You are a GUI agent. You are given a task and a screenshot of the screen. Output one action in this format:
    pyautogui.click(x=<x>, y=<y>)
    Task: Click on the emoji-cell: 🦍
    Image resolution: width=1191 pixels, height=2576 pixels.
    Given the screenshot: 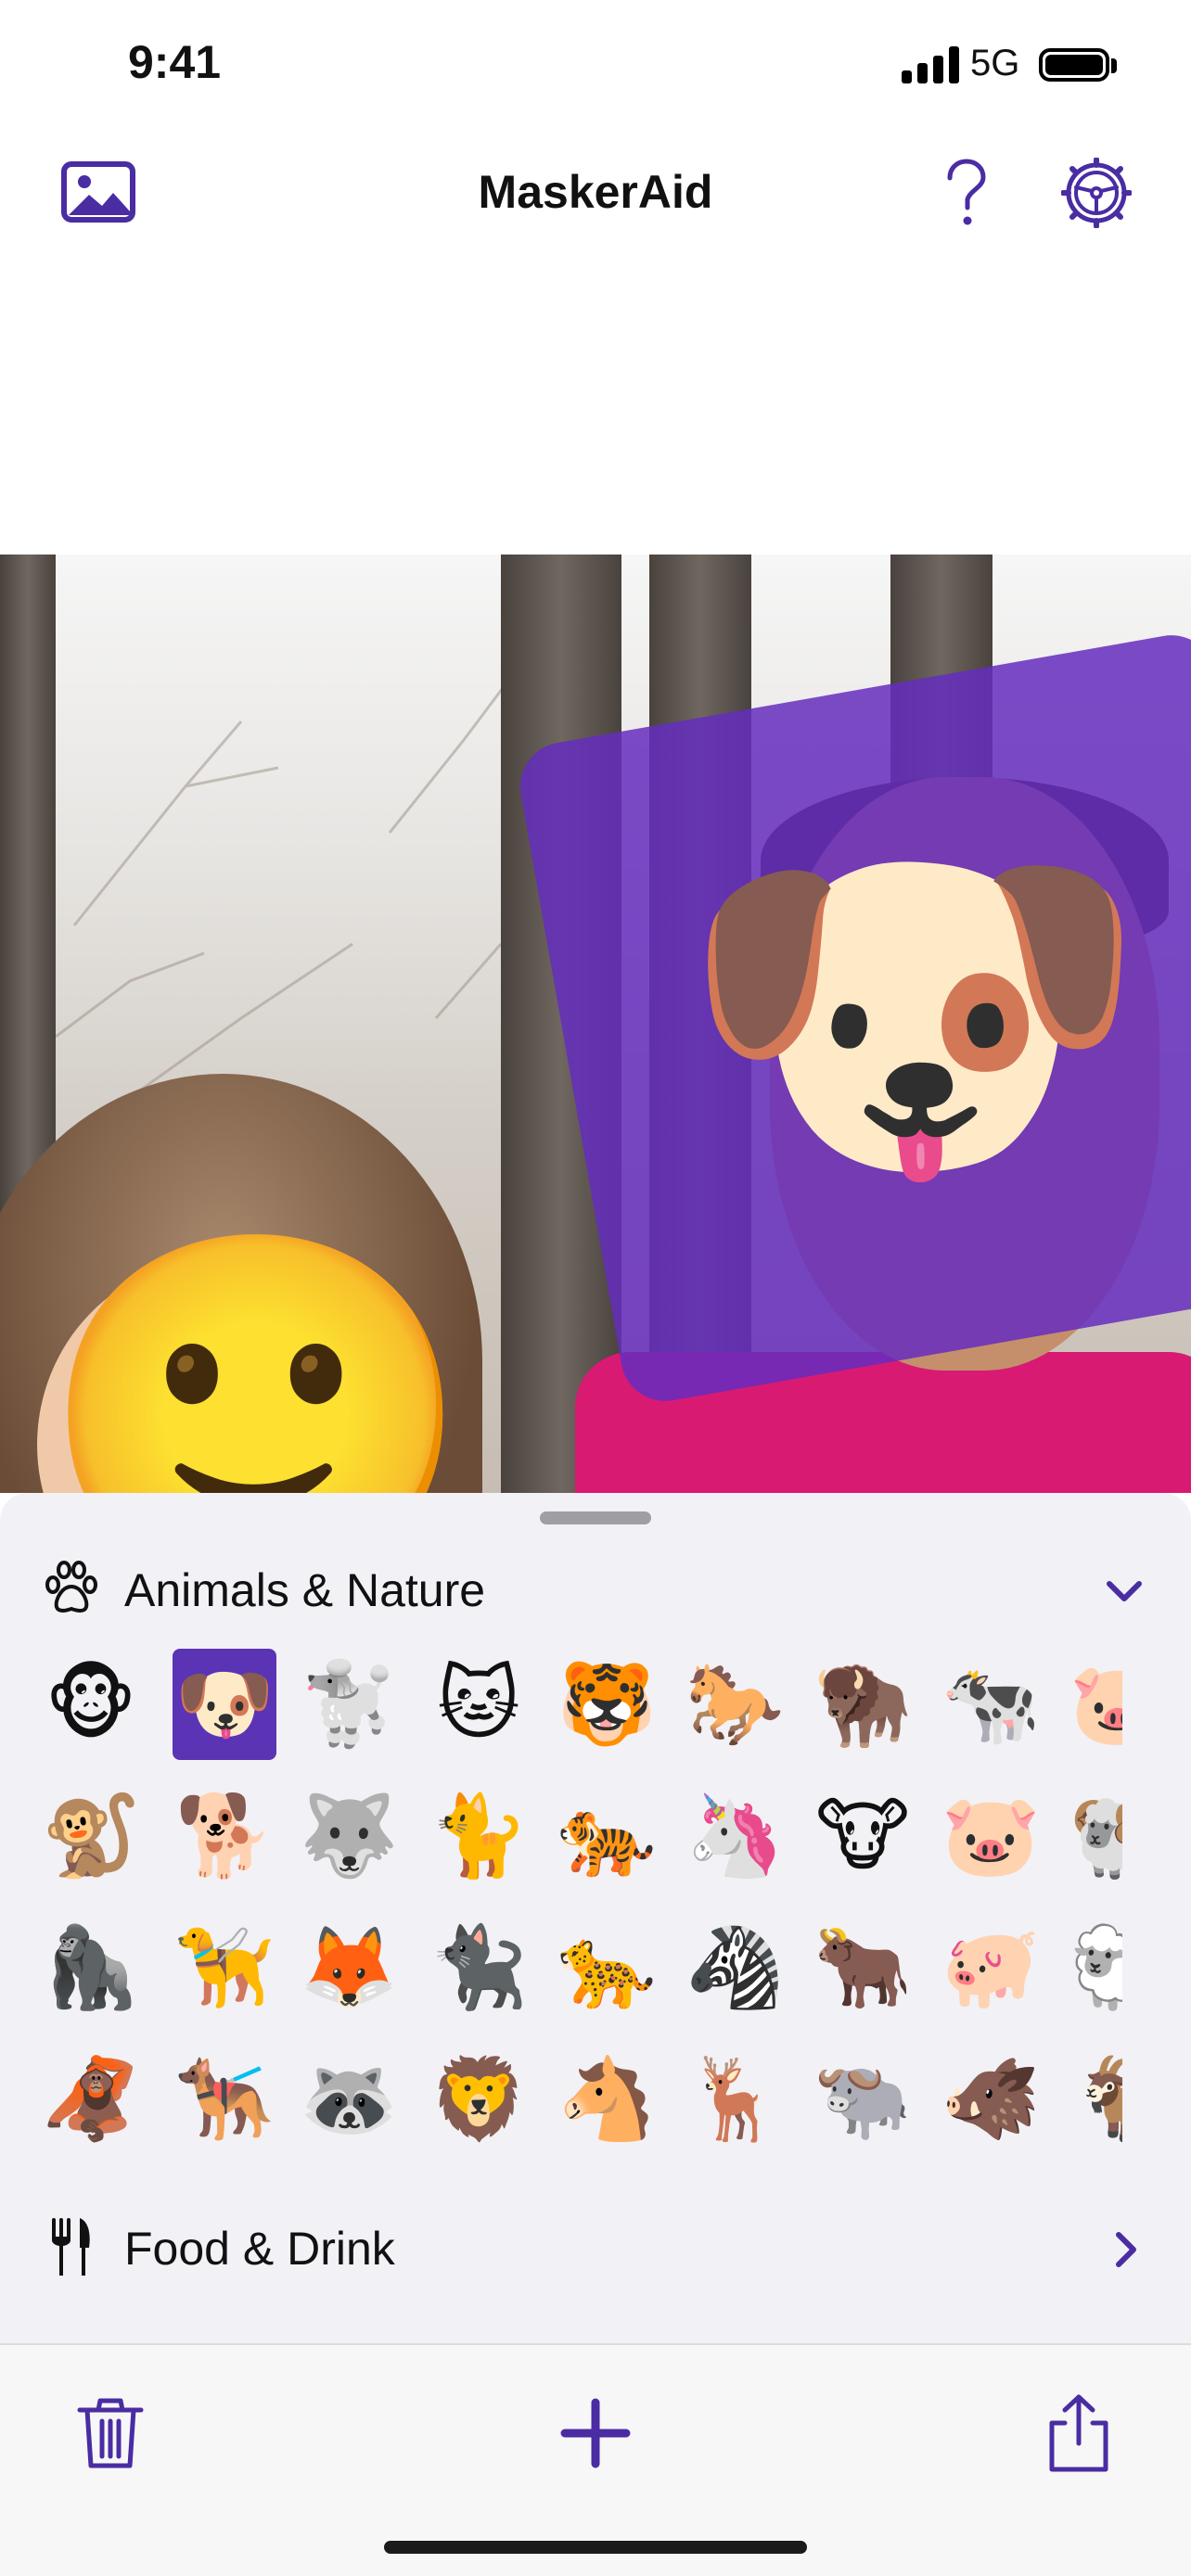 What is the action you would take?
    pyautogui.click(x=91, y=1967)
    